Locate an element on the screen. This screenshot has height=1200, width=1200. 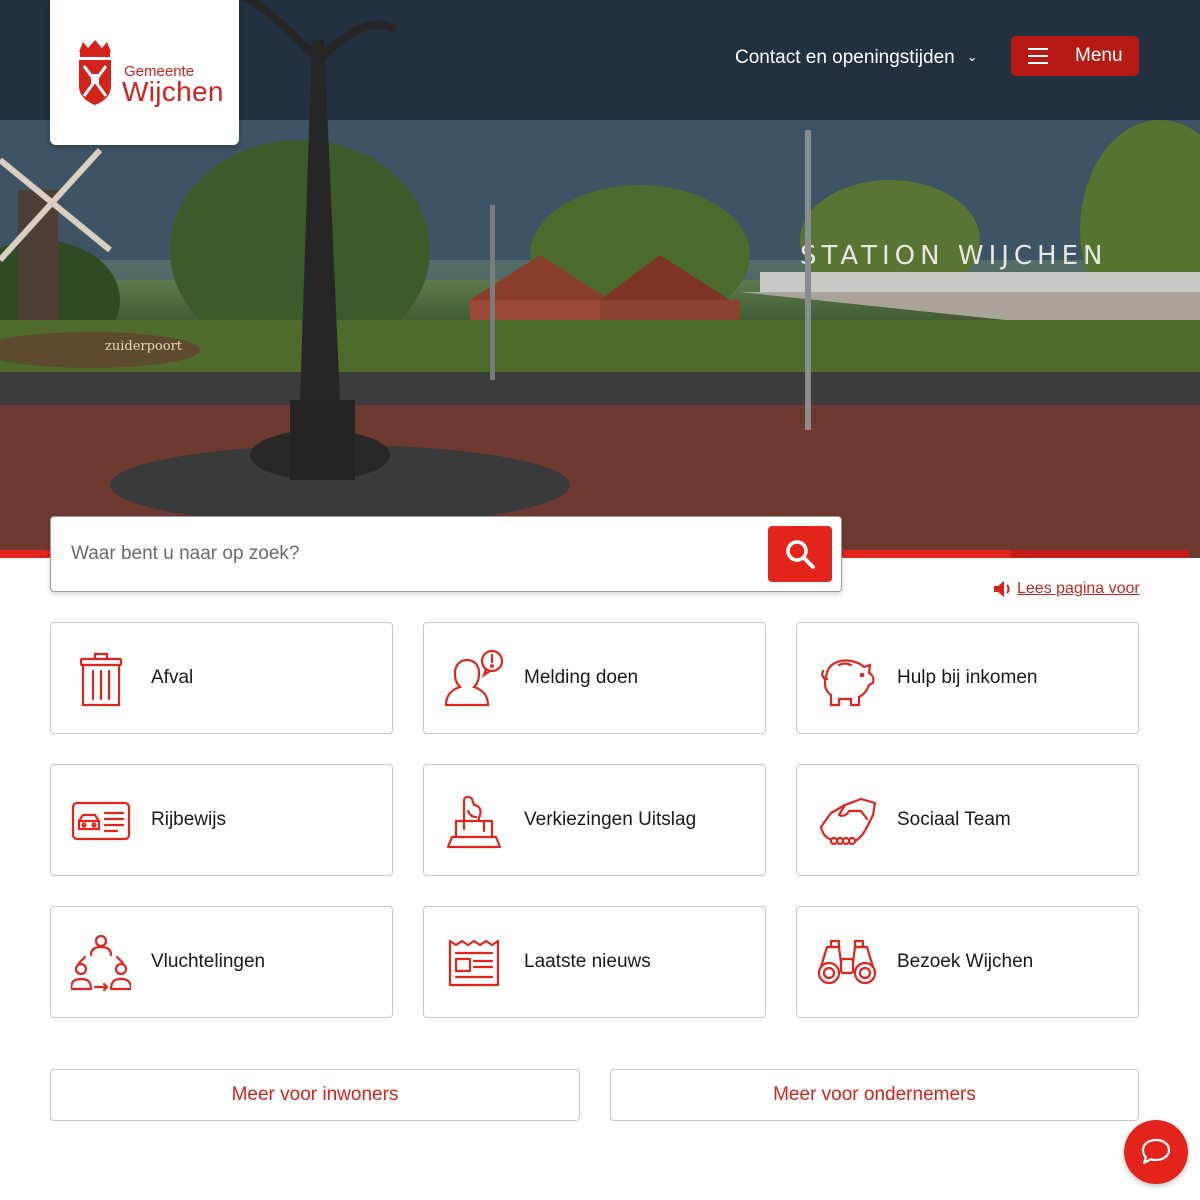
more-for-business-label: Meer voor ondernemers is located at coordinates (874, 1094).